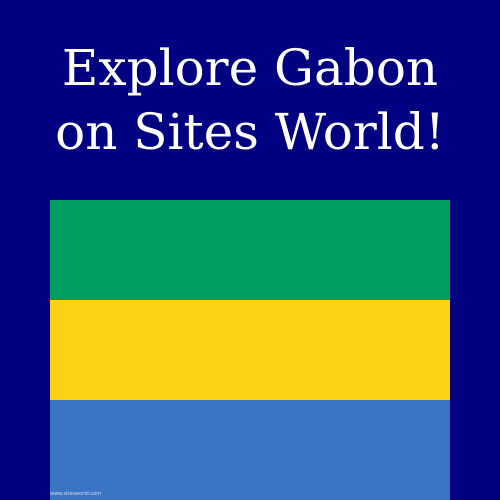 The image size is (500, 500). Describe the element at coordinates (250, 68) in the screenshot. I see `headline-line-1: Explore Gabon` at that location.